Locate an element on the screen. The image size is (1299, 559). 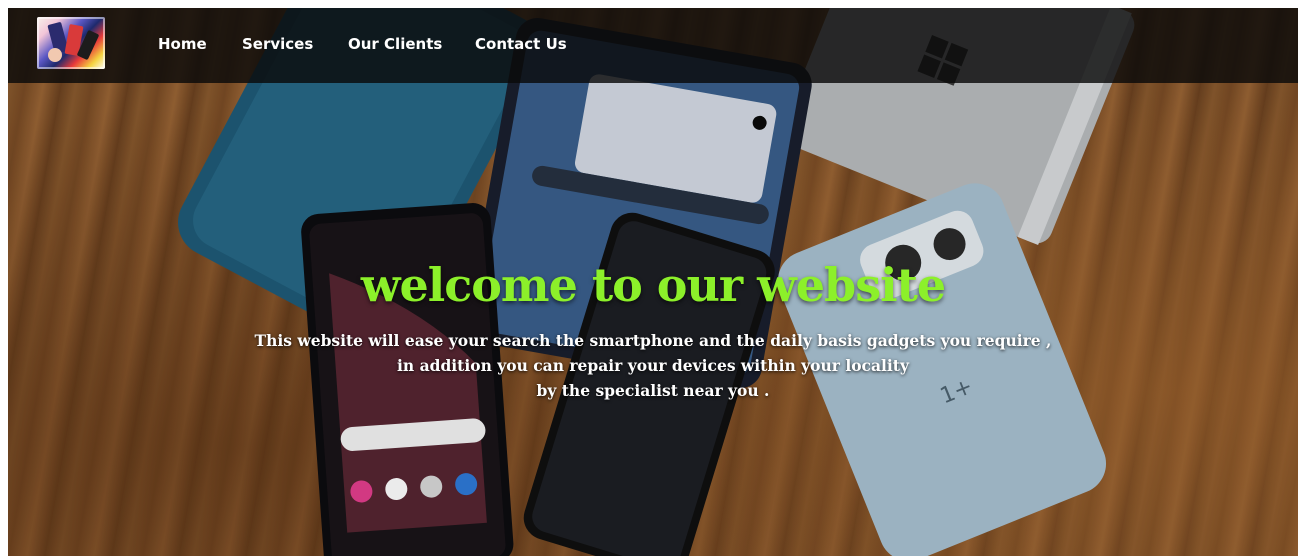
top-navbar: Home Services Our Clients Contact Us is located at coordinates (653, 45).